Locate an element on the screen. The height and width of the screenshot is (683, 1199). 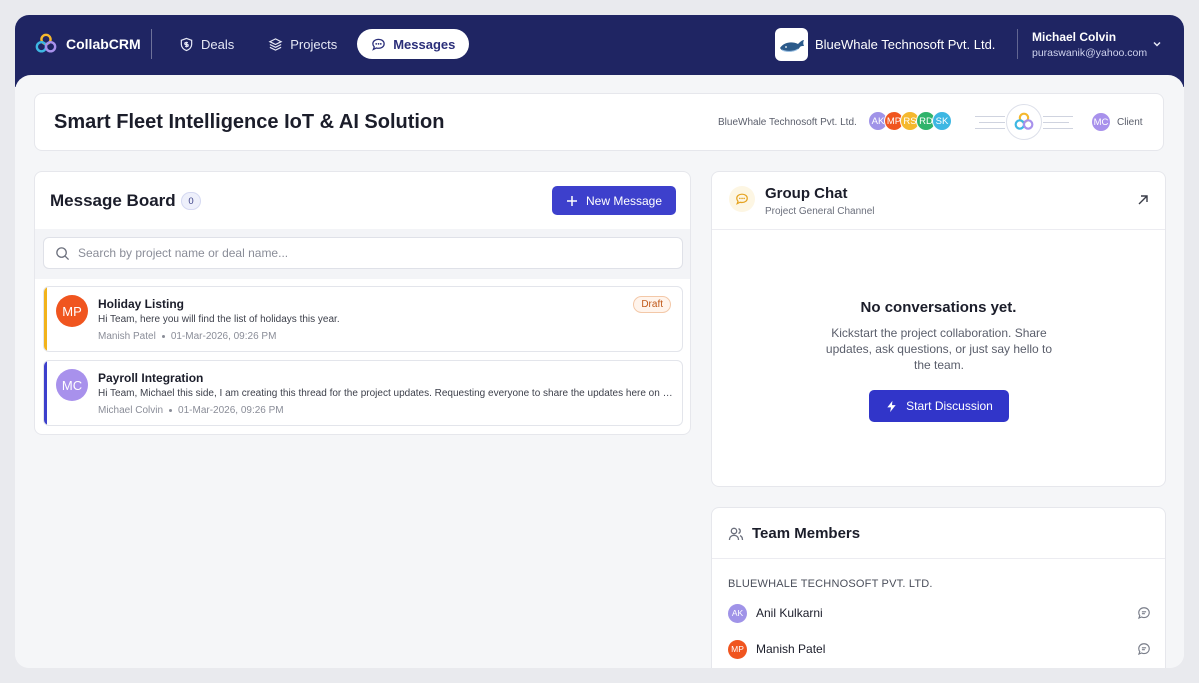
brand: CollabCRM is located at coordinates (88, 44).